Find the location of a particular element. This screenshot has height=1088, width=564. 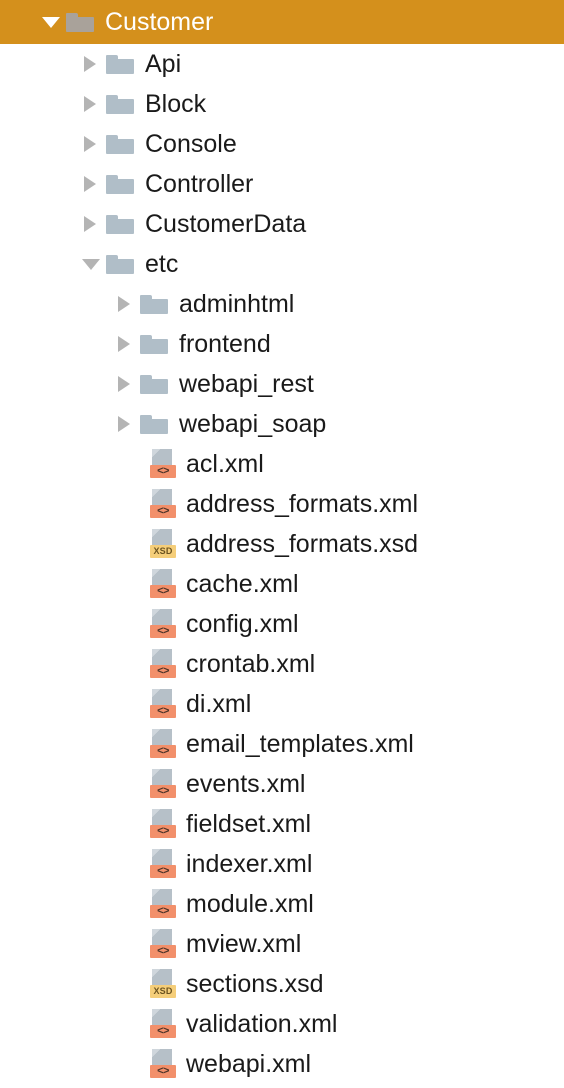

tree-folder-row: webapi_rest is located at coordinates (282, 384).